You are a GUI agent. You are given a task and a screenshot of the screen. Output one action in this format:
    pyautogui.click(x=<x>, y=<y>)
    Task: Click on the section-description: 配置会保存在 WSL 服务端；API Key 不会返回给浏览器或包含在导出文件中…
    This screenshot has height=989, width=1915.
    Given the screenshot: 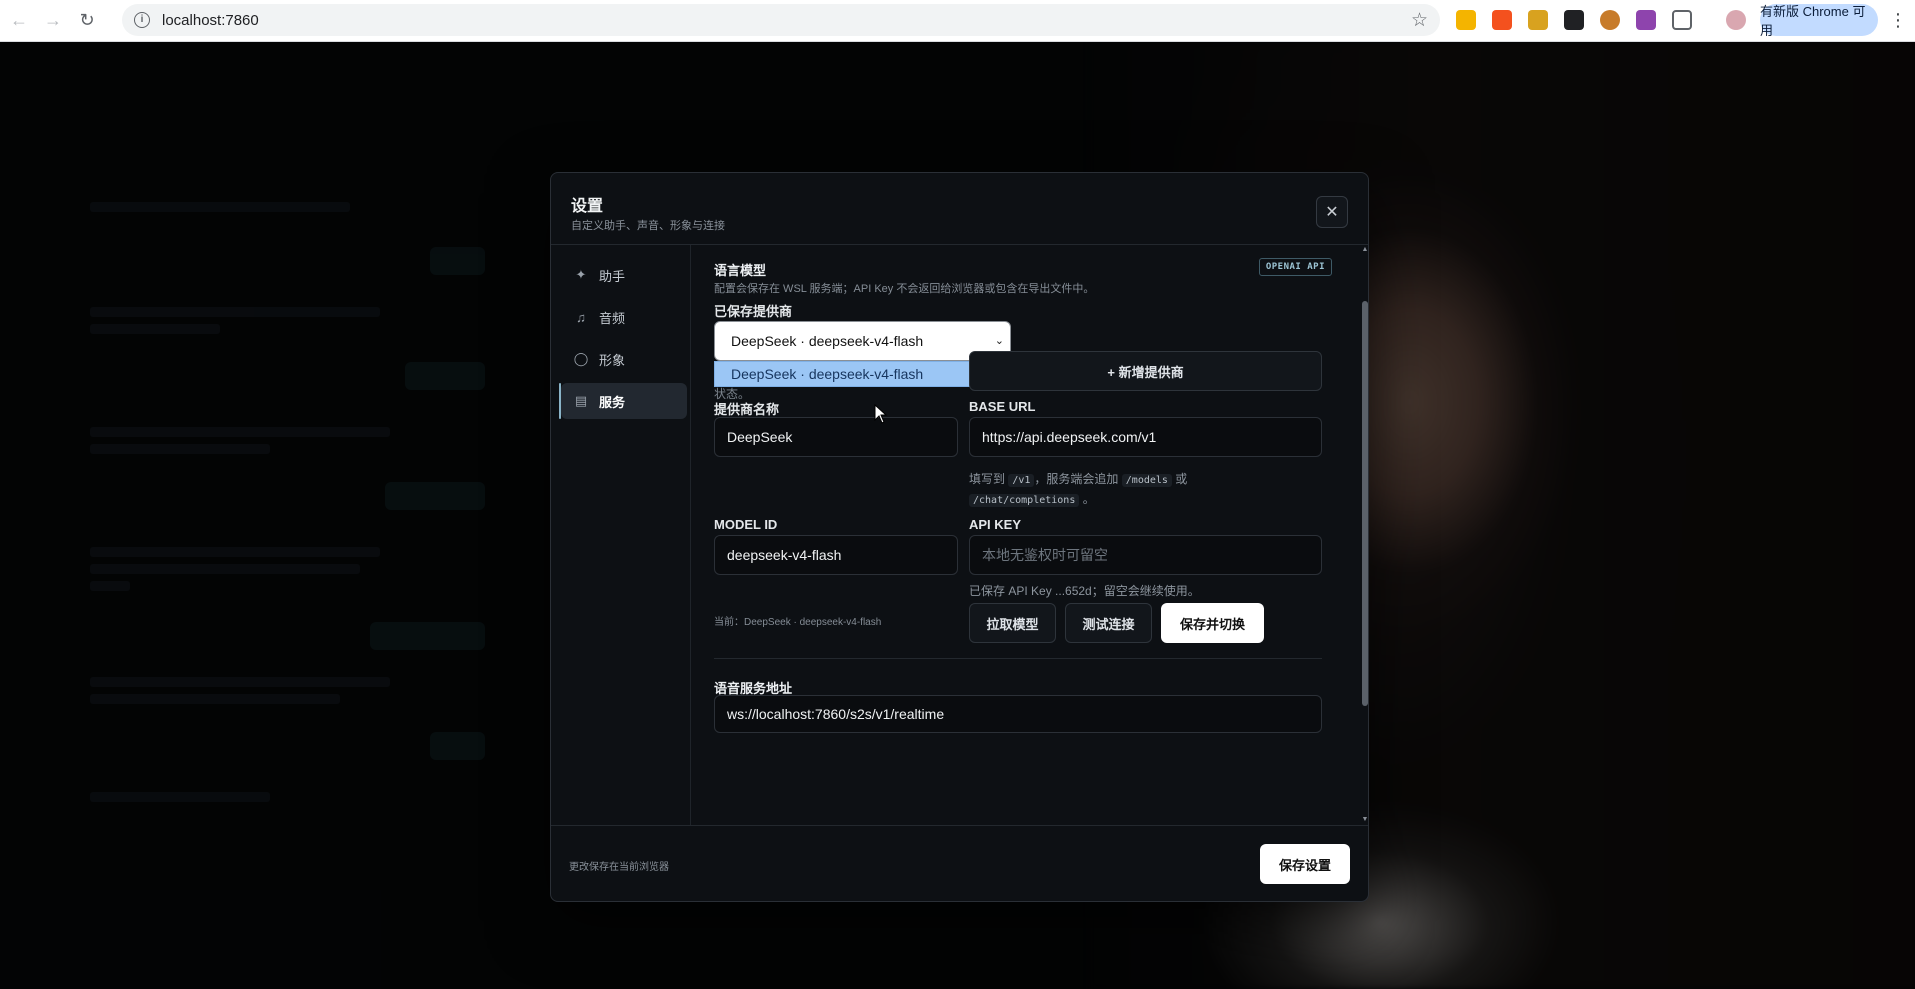 What is the action you would take?
    pyautogui.click(x=904, y=289)
    